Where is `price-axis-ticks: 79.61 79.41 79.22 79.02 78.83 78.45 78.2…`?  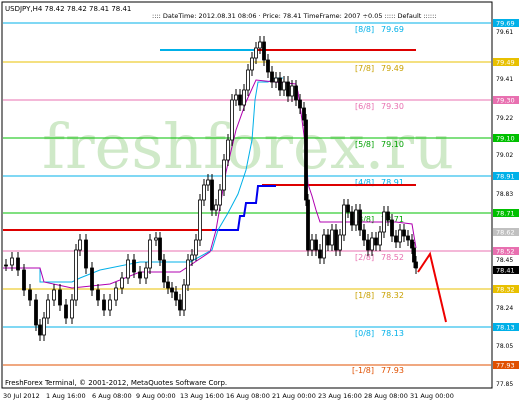
price-axis-ticks: 79.61 79.41 79.22 79.02 78.83 78.45 78.2… is located at coordinates (504, 208).